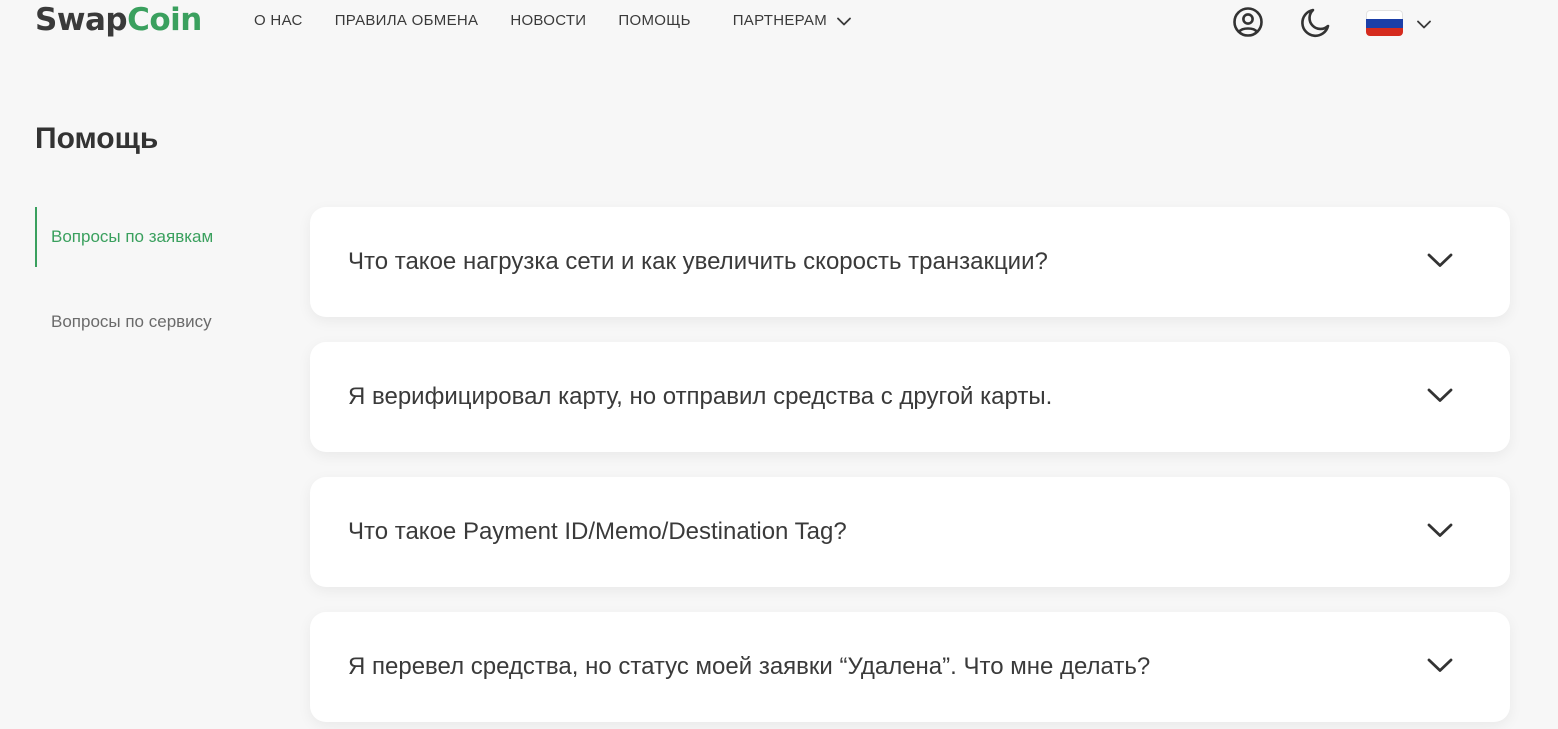 The image size is (1558, 729). What do you see at coordinates (548, 21) in the screenshot?
I see `nav-news: НОВОСТИ` at bounding box center [548, 21].